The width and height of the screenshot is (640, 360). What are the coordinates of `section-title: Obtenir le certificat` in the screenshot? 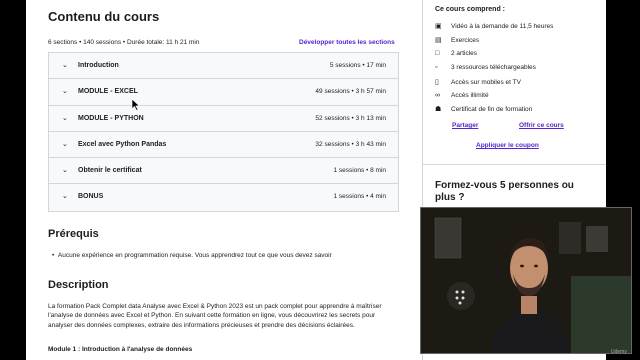 It's located at (110, 171).